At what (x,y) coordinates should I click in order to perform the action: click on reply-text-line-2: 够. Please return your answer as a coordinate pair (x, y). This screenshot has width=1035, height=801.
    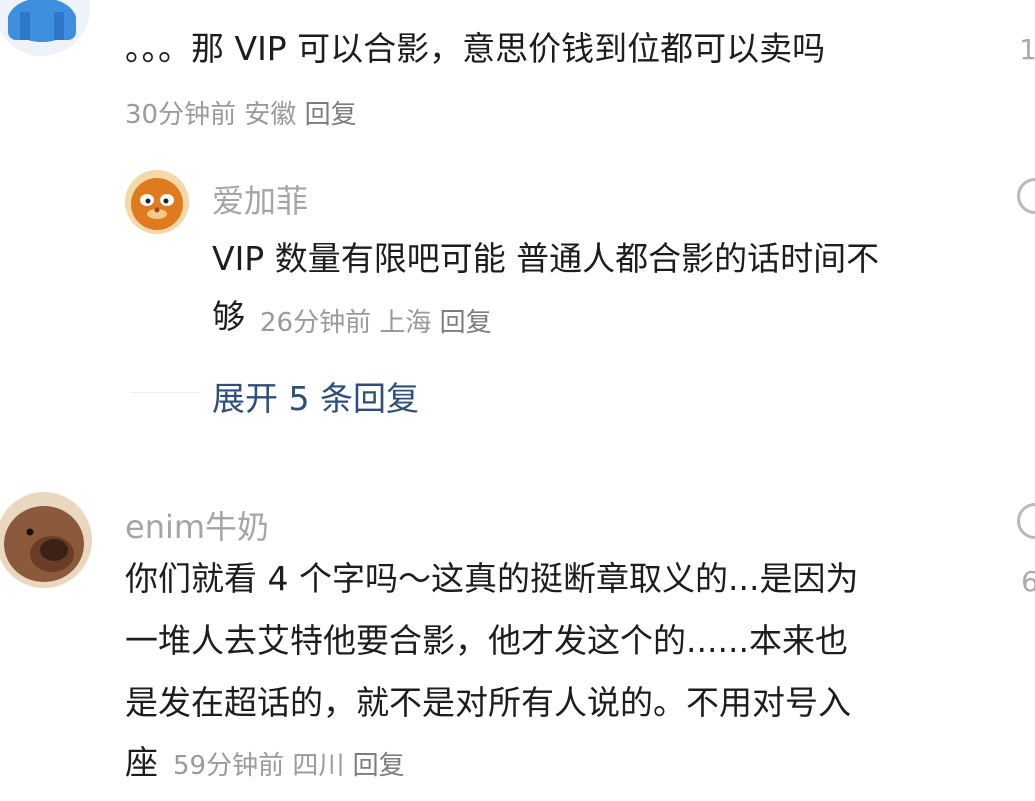
    Looking at the image, I should click on (228, 316).